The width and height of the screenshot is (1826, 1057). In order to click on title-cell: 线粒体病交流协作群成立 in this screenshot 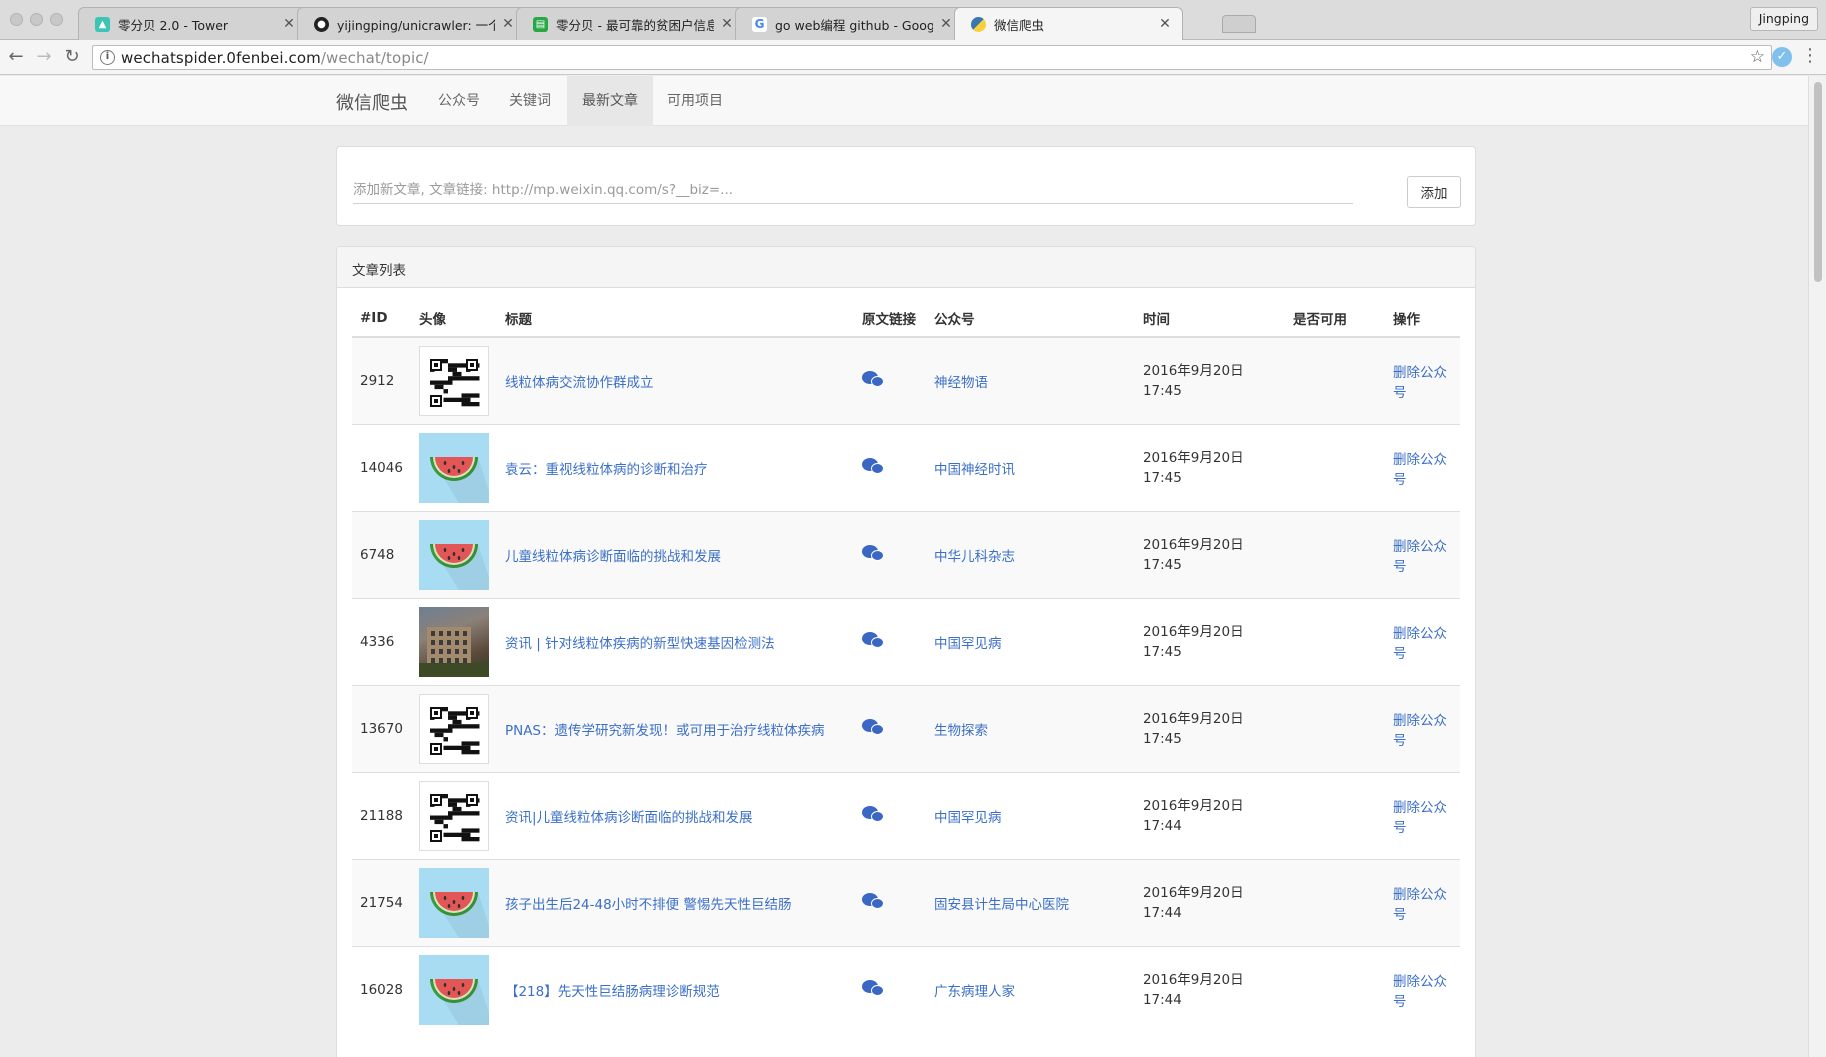, I will do `click(675, 380)`.